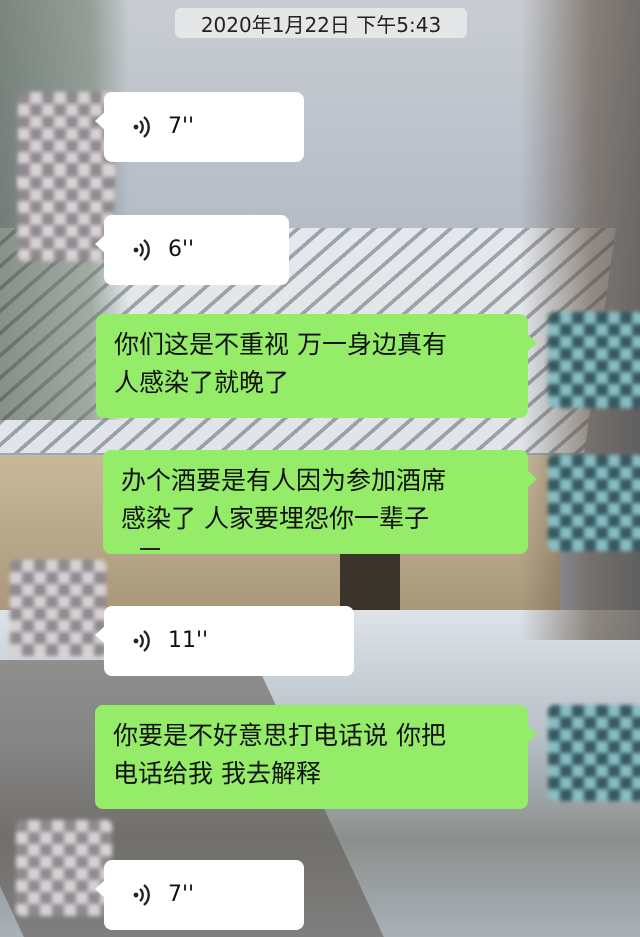  What do you see at coordinates (284, 480) in the screenshot?
I see `message-line: 办个酒要是有人因为参加酒席` at bounding box center [284, 480].